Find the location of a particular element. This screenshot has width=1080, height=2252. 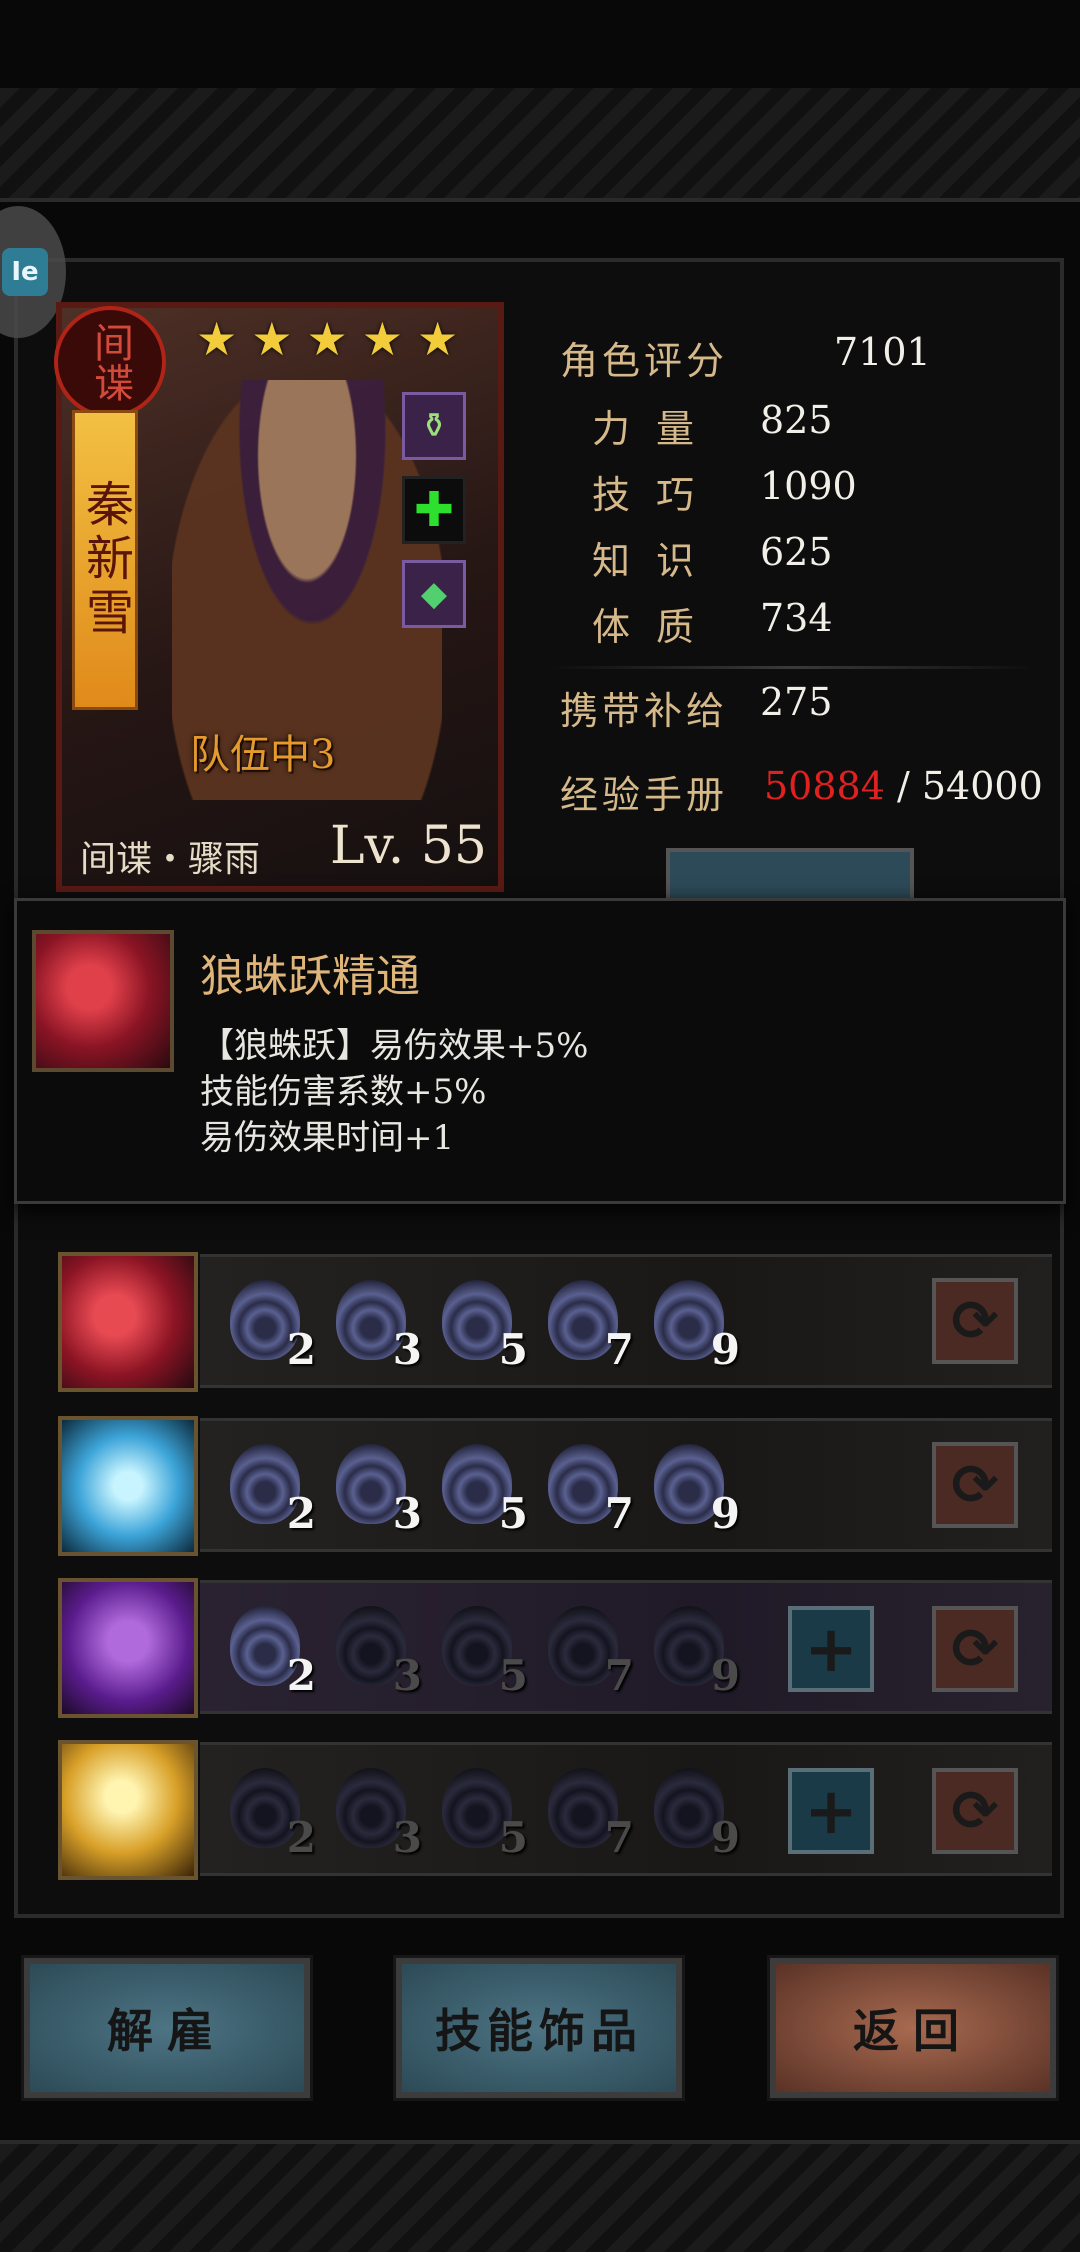

rating-label: 角色评分 is located at coordinates (644, 361).